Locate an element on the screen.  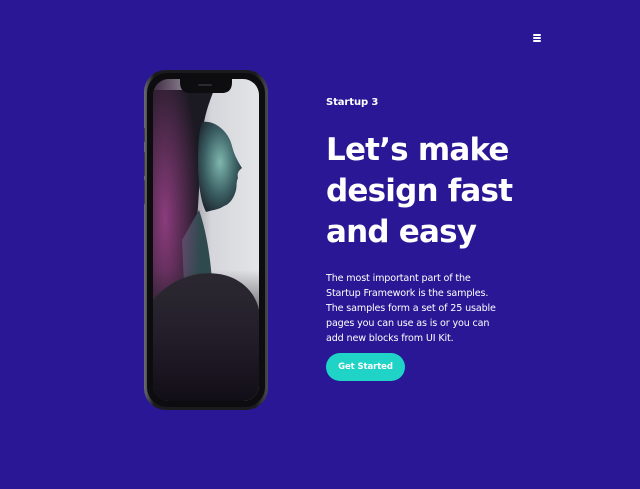
phone-illustration is located at coordinates (205, 240).